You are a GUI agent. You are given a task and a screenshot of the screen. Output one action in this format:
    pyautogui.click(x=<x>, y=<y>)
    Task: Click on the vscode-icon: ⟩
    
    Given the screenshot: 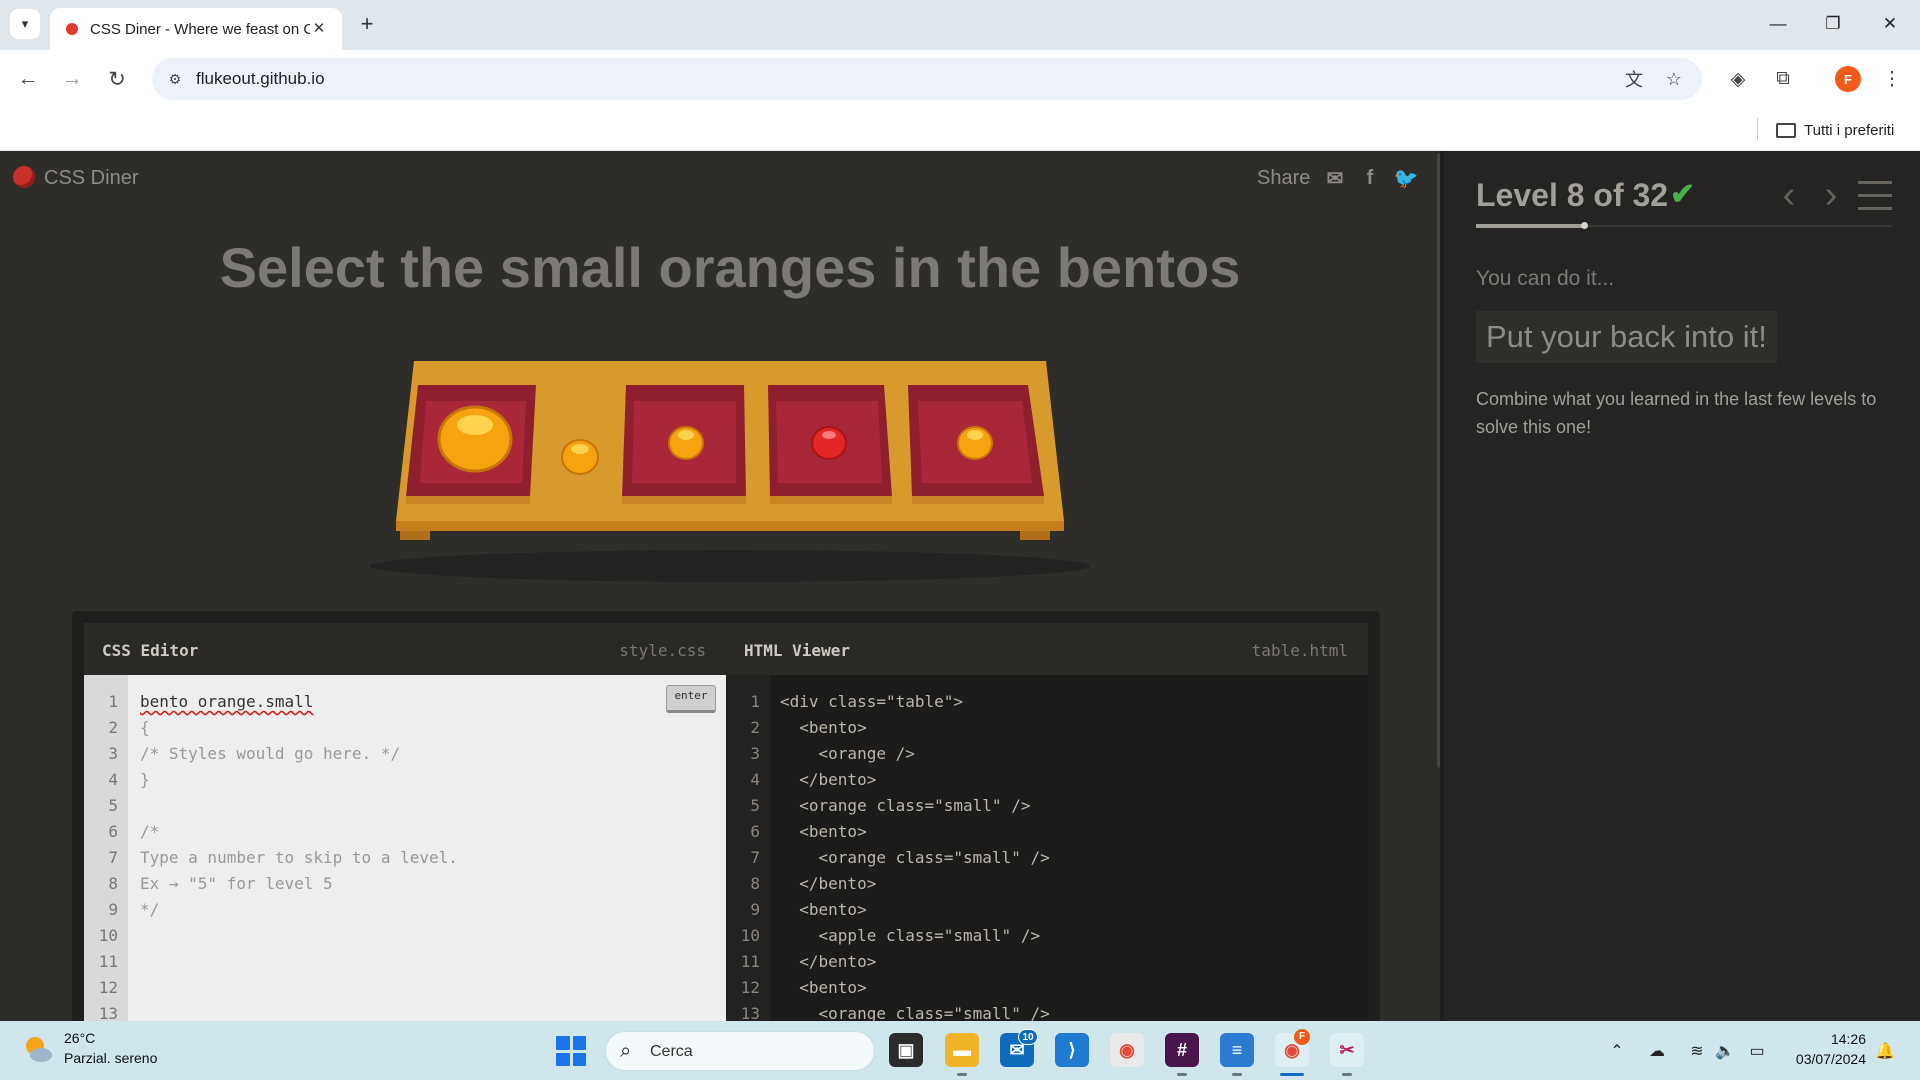 What is the action you would take?
    pyautogui.click(x=1072, y=1050)
    